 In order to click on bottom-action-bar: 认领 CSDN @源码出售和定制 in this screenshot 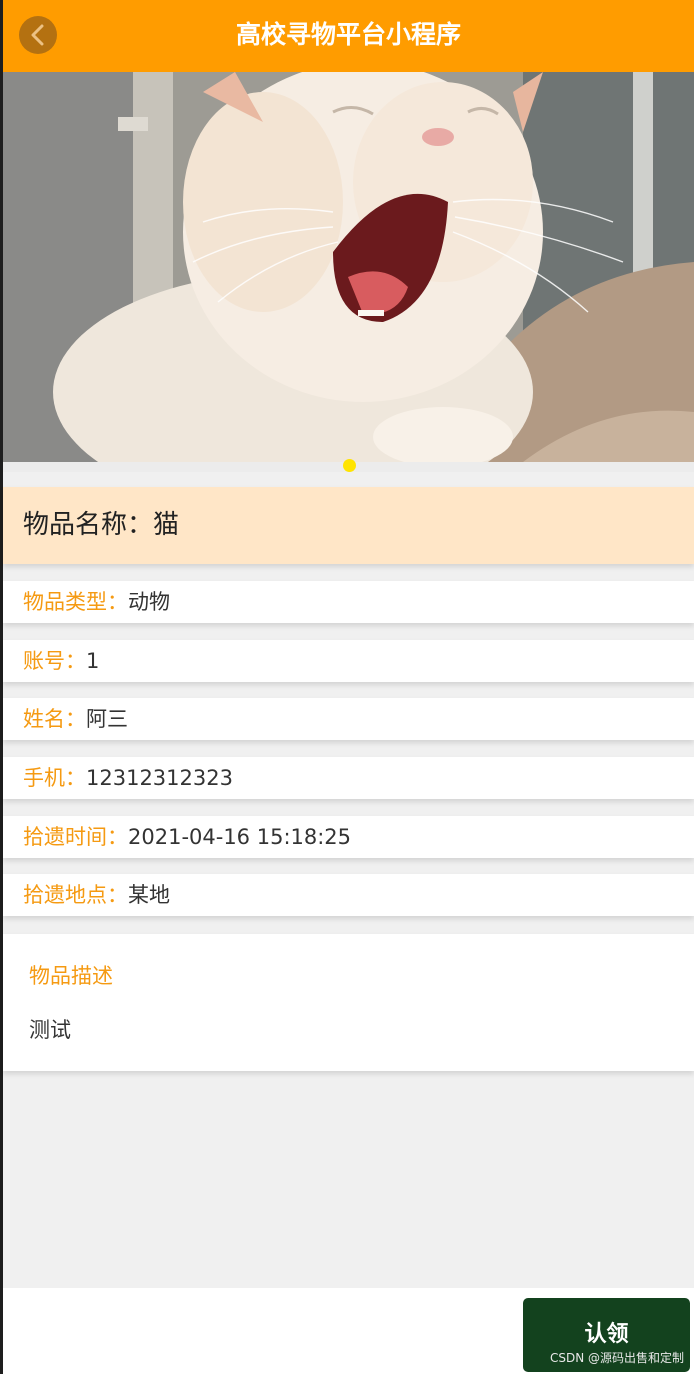, I will do `click(348, 1331)`.